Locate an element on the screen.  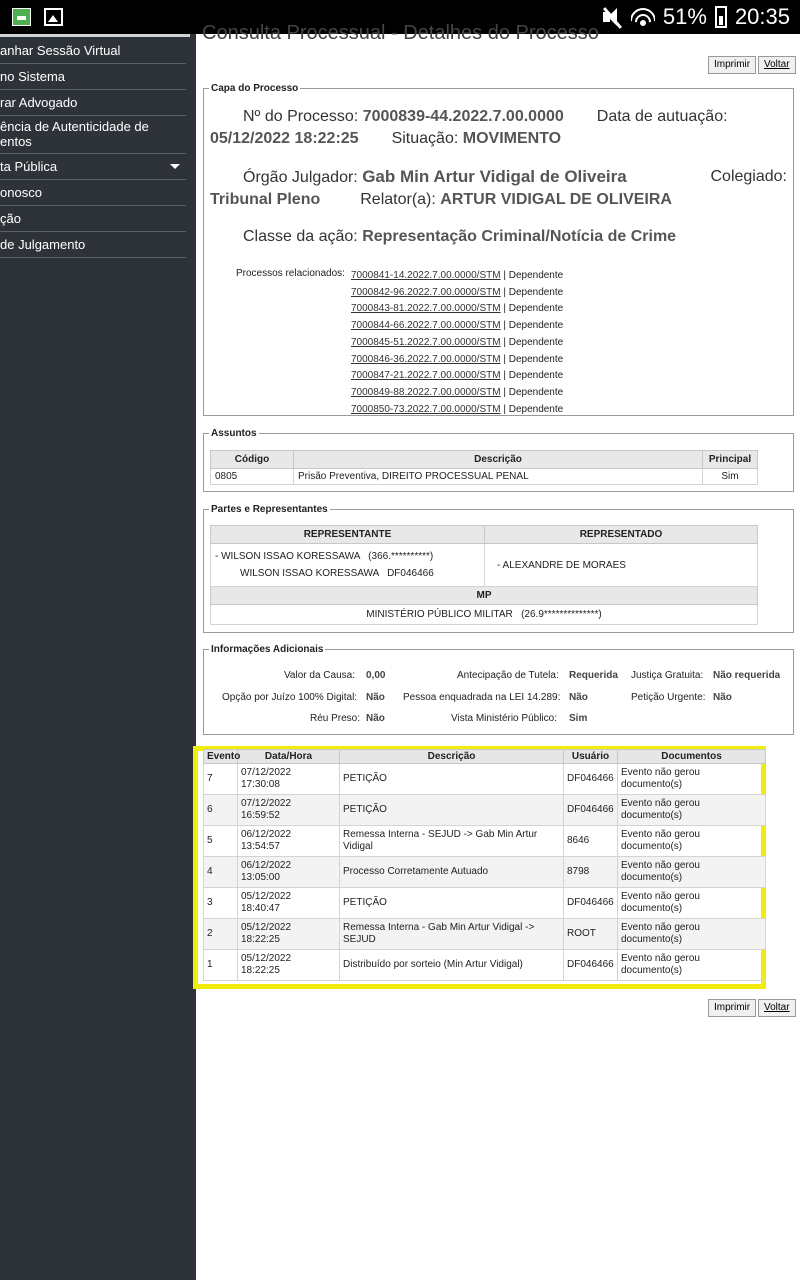
processo-relacionado-link: 7000843-81.2022.7.00.0000/STM is located at coordinates (426, 308).